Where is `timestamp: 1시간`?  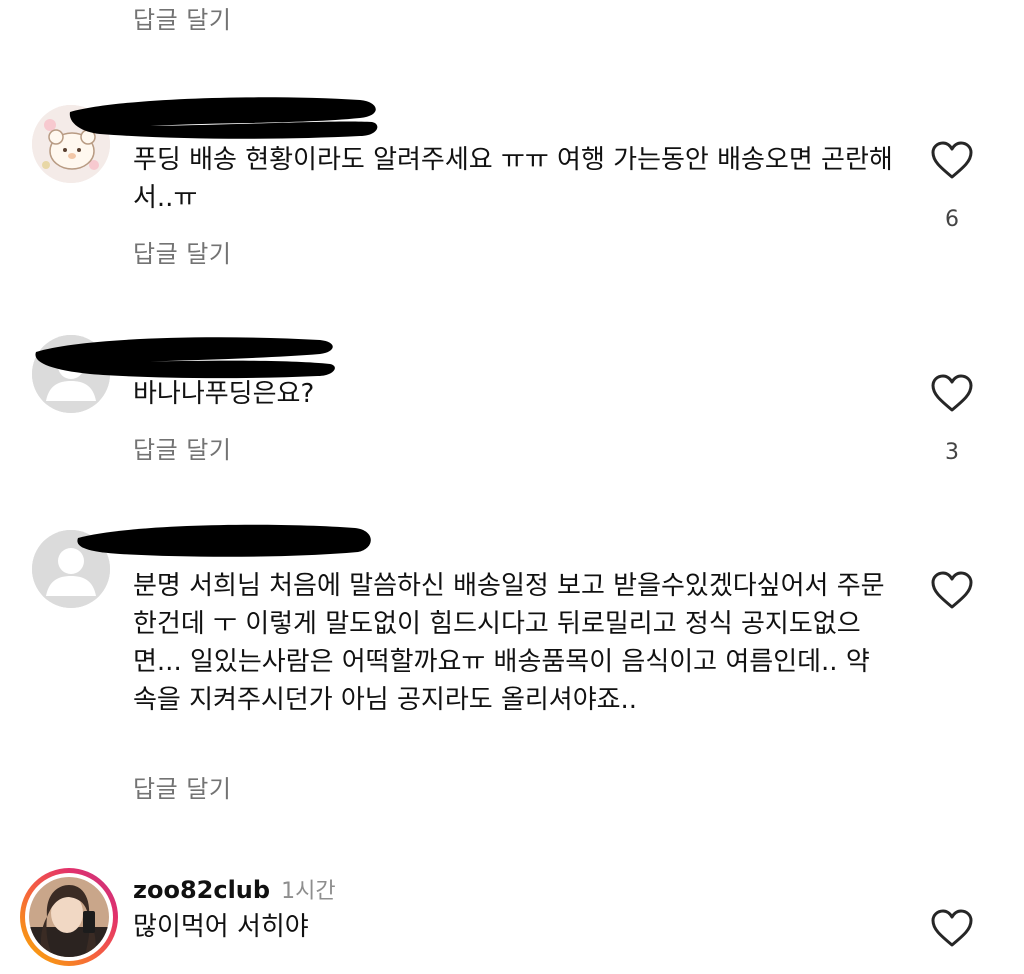 timestamp: 1시간 is located at coordinates (308, 891).